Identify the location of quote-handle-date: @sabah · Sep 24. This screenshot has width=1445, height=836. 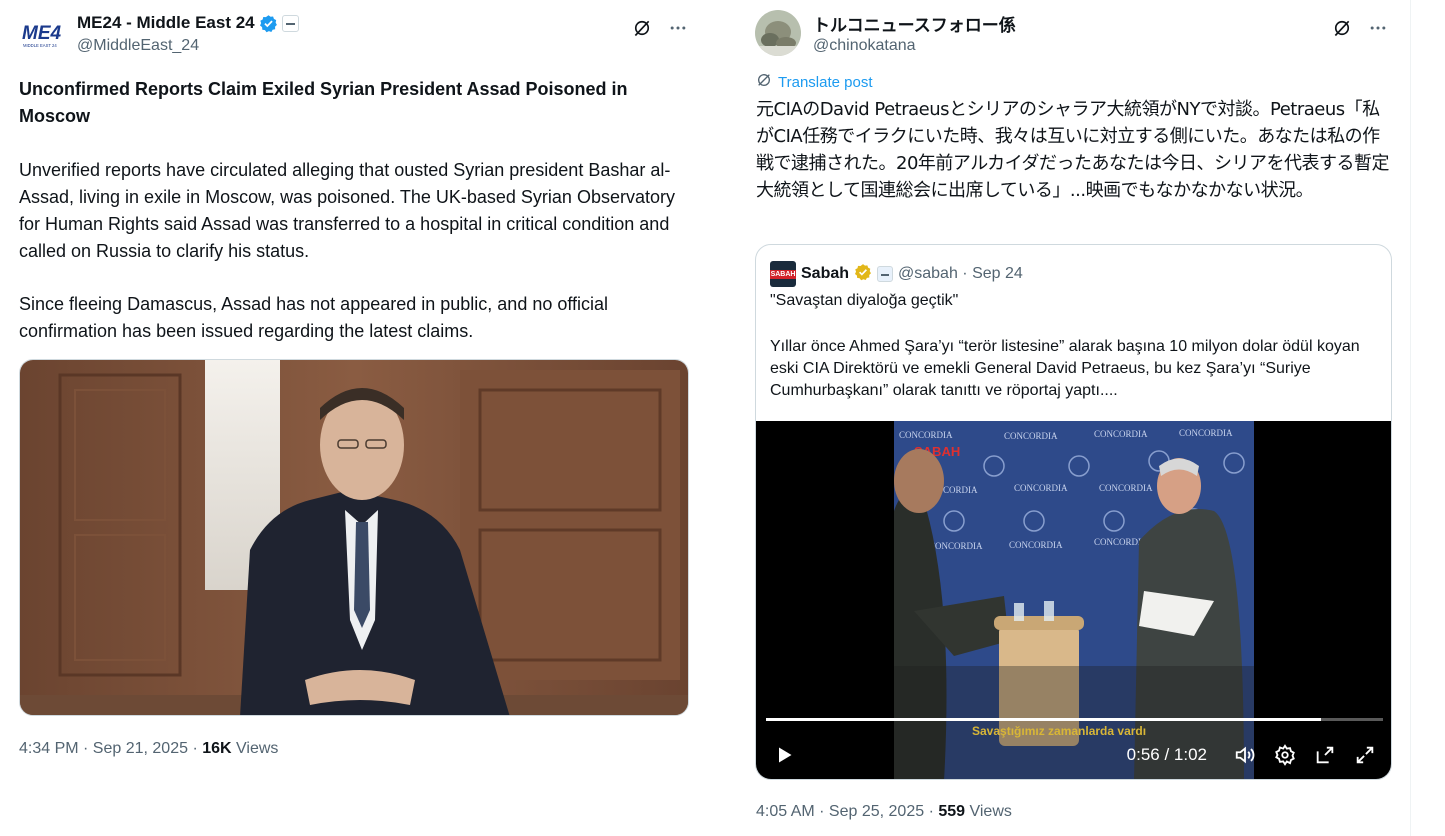
(960, 274).